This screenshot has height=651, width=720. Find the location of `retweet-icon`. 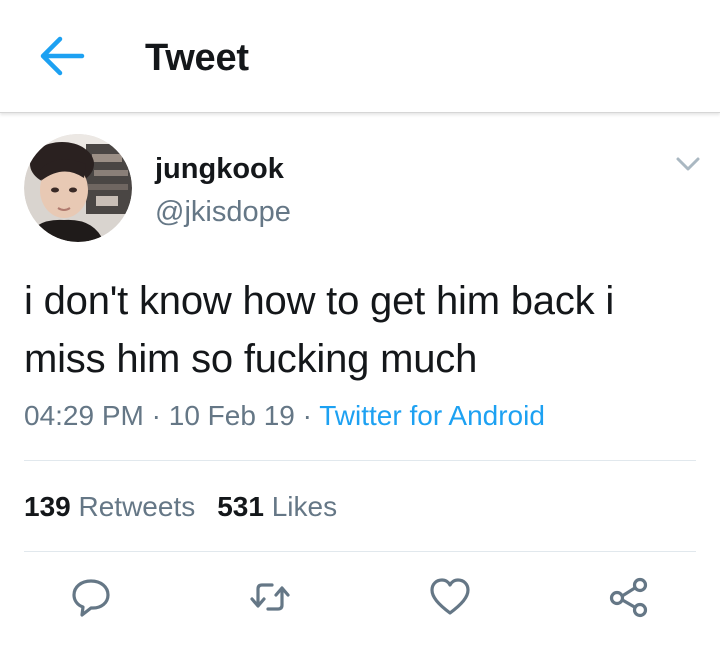

retweet-icon is located at coordinates (270, 597).